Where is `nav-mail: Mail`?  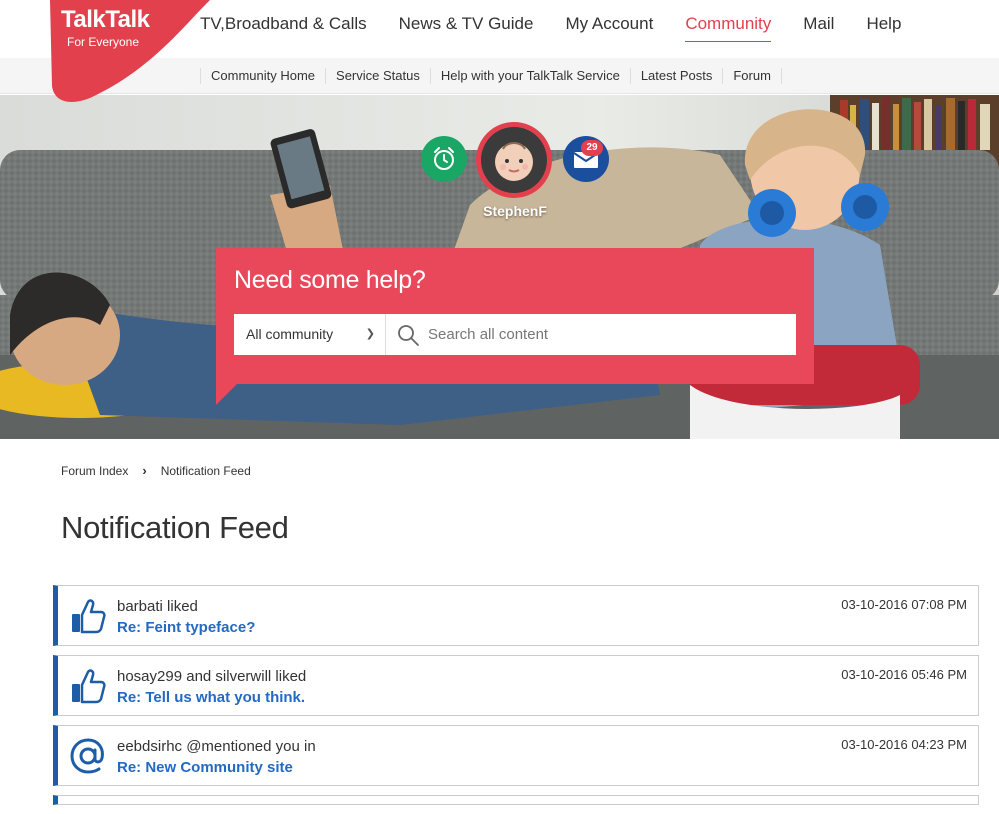
nav-mail: Mail is located at coordinates (818, 28).